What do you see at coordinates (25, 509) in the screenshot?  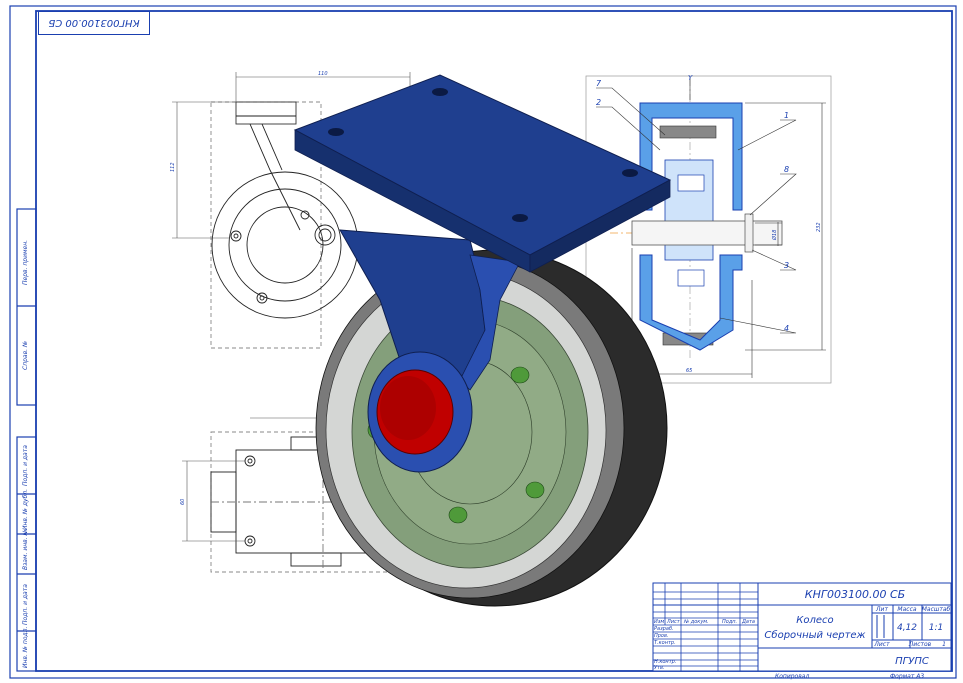 I see `side-label-dup-inv: Инв. № дубл.` at bounding box center [25, 509].